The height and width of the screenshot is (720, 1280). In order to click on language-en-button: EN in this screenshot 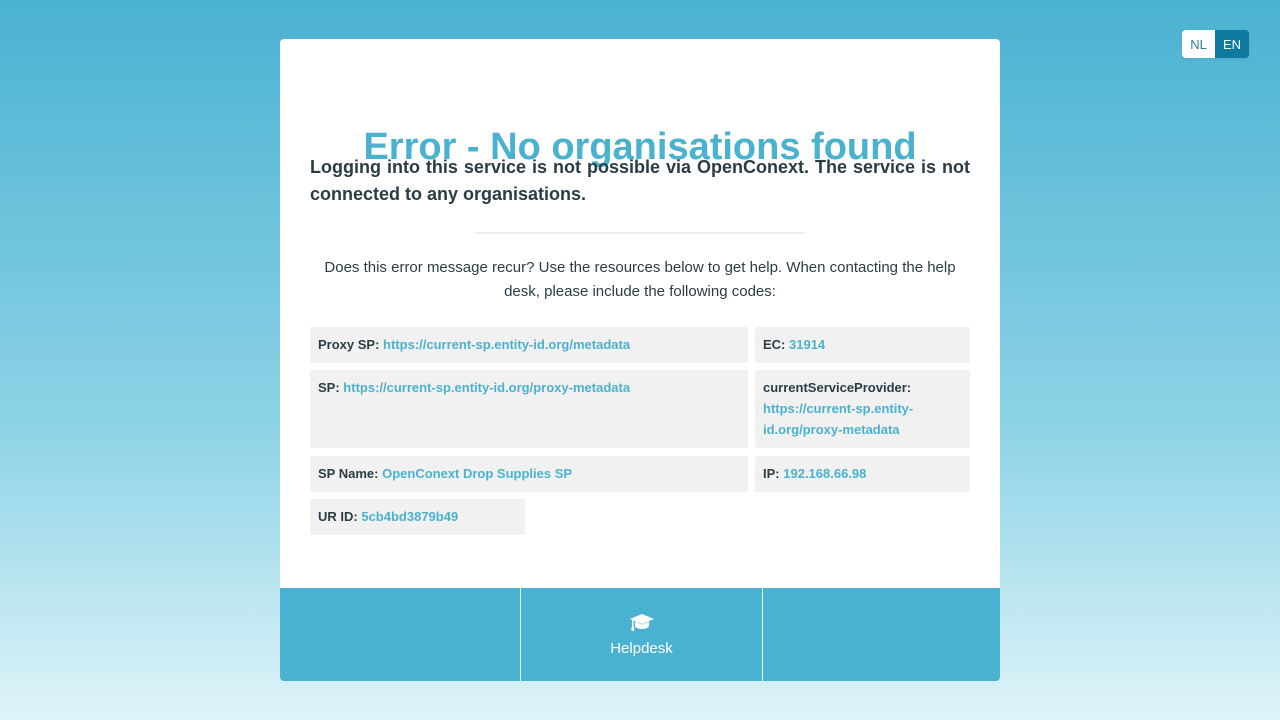, I will do `click(1232, 44)`.